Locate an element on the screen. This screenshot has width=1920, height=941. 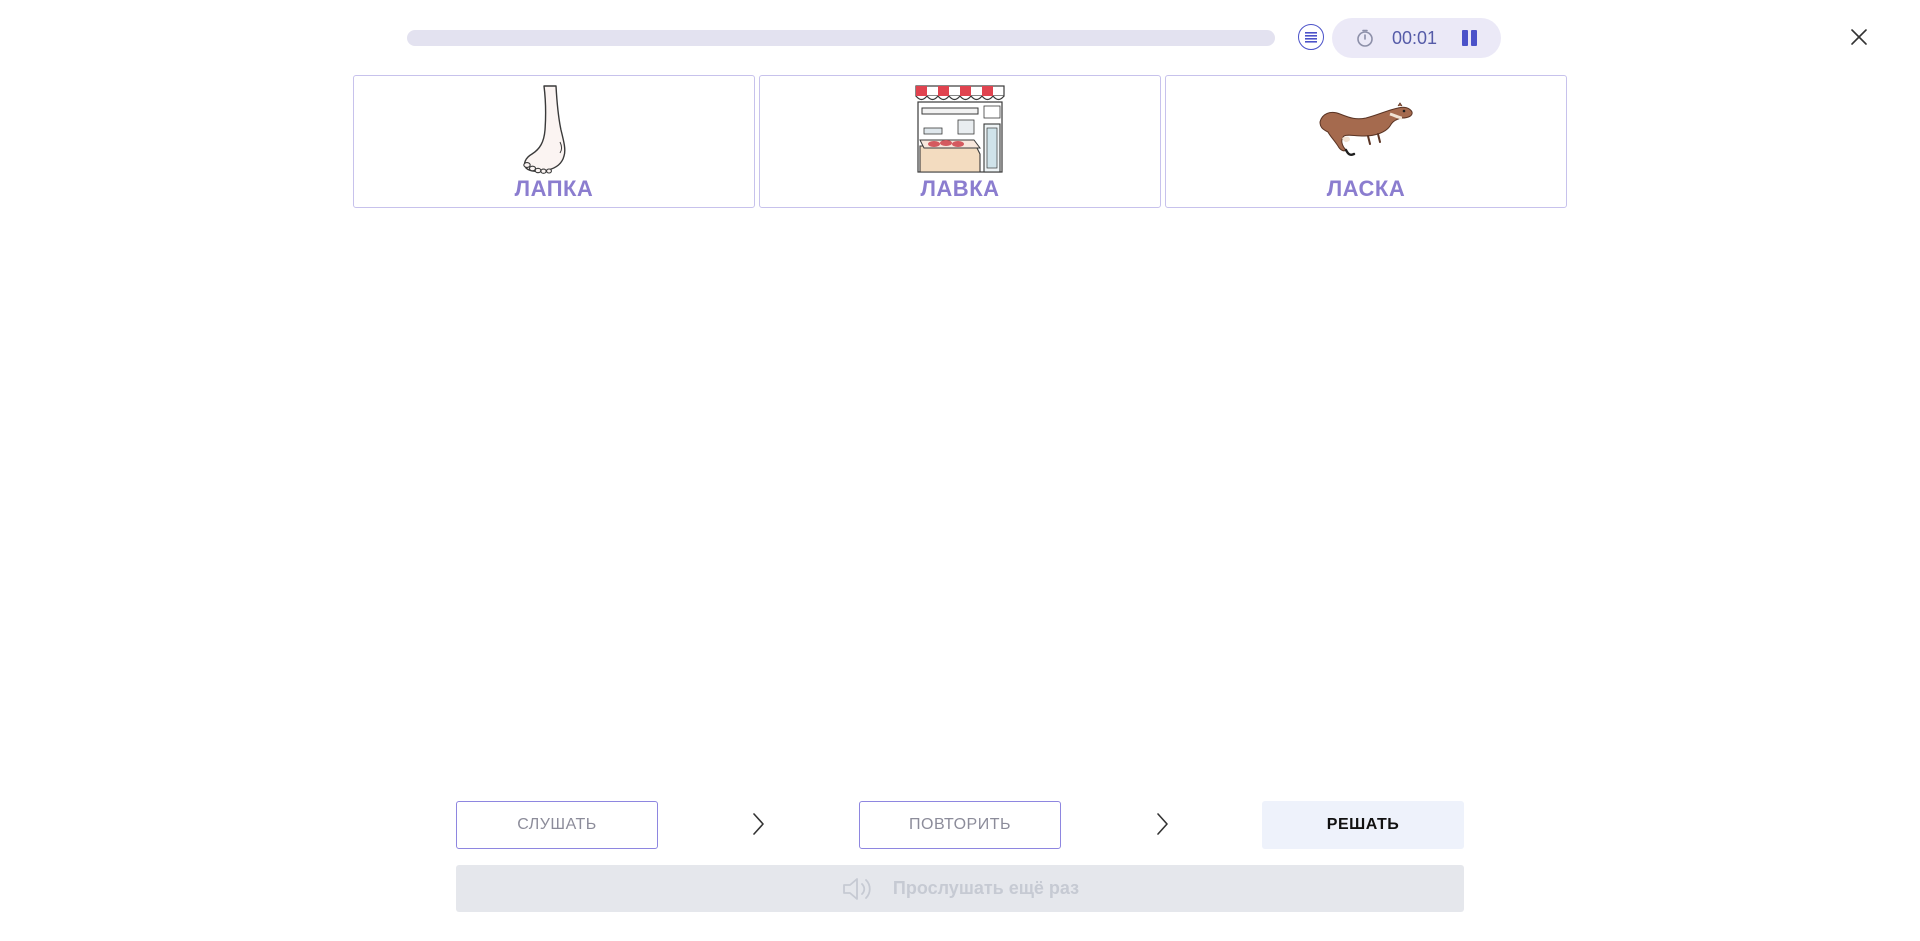
word-card-laska: ЛАСКА is located at coordinates (1366, 141).